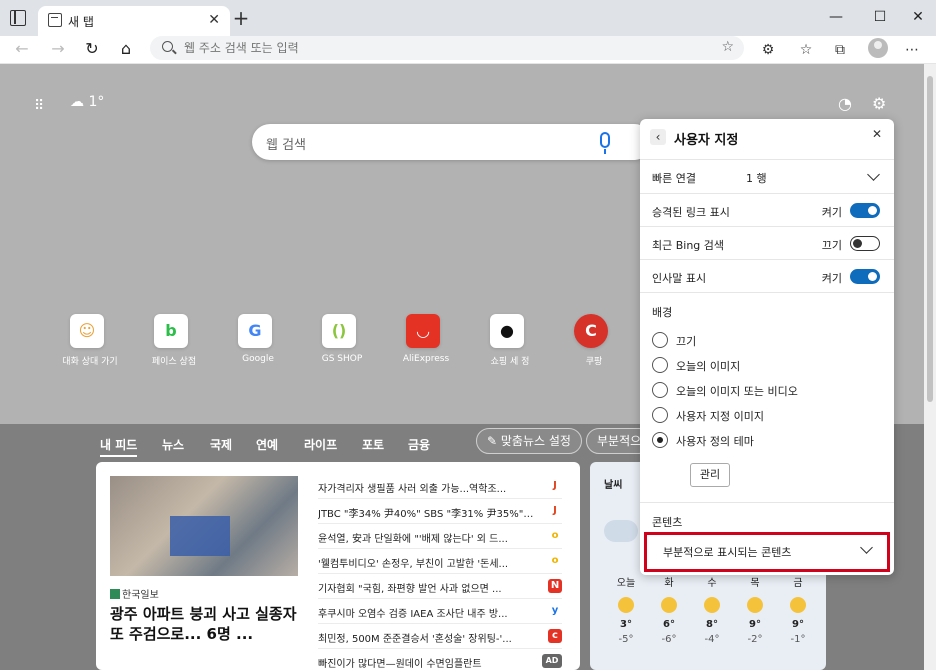 Image resolution: width=936 pixels, height=670 pixels. I want to click on address-bar: ☆, so click(447, 48).